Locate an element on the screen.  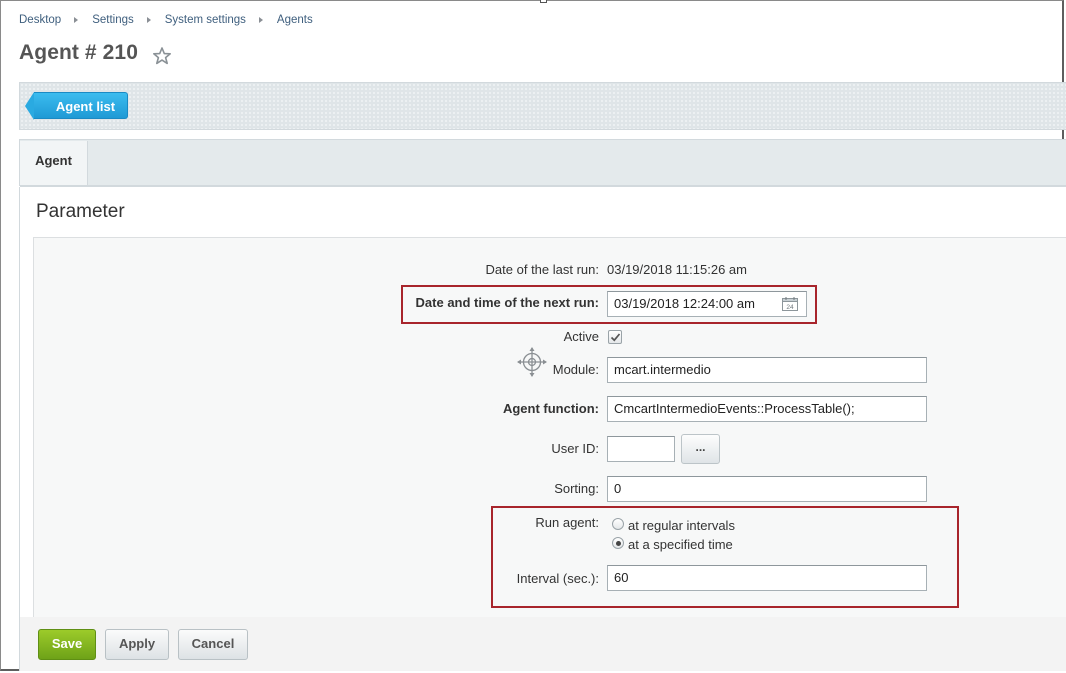
radio-specified-time is located at coordinates (618, 543).